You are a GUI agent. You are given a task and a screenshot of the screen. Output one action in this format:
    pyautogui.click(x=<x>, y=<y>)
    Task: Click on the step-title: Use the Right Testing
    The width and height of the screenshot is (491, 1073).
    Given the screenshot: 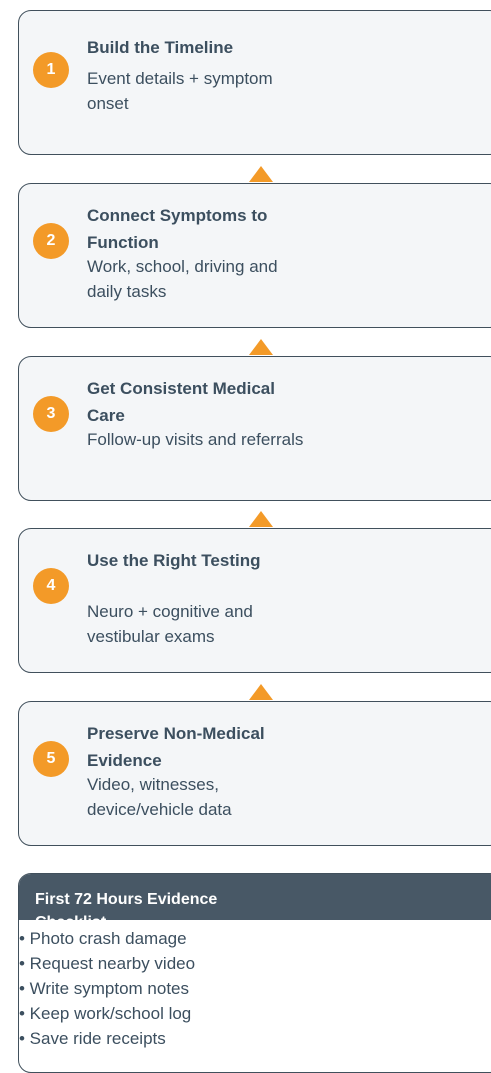 What is the action you would take?
    pyautogui.click(x=174, y=560)
    